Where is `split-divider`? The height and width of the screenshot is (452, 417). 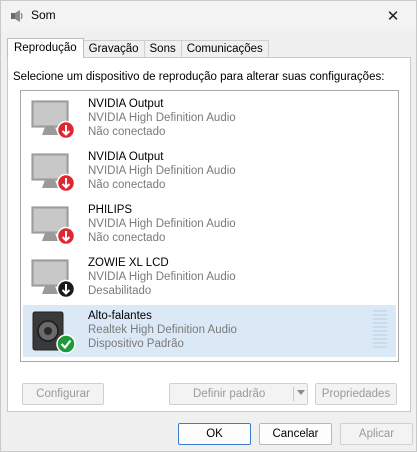
split-divider is located at coordinates (293, 394).